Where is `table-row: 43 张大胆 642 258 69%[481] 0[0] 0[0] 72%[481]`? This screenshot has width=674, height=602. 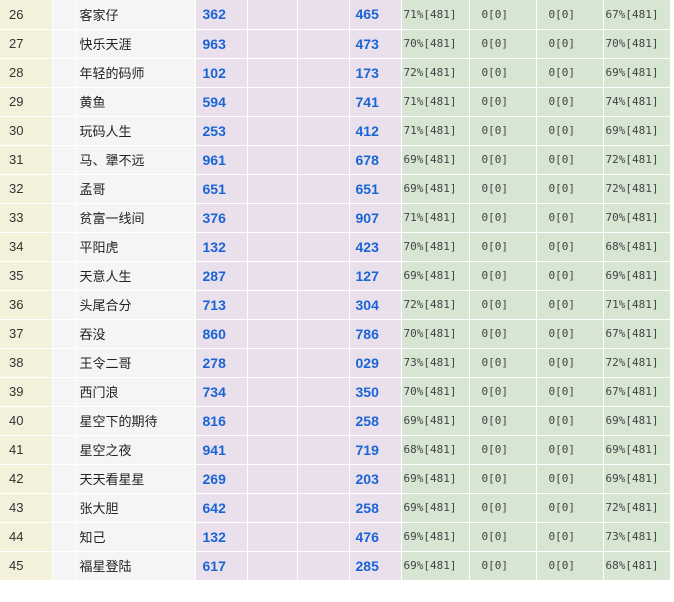 table-row: 43 张大胆 642 258 69%[481] 0[0] 0[0] 72%[481] is located at coordinates (337, 508).